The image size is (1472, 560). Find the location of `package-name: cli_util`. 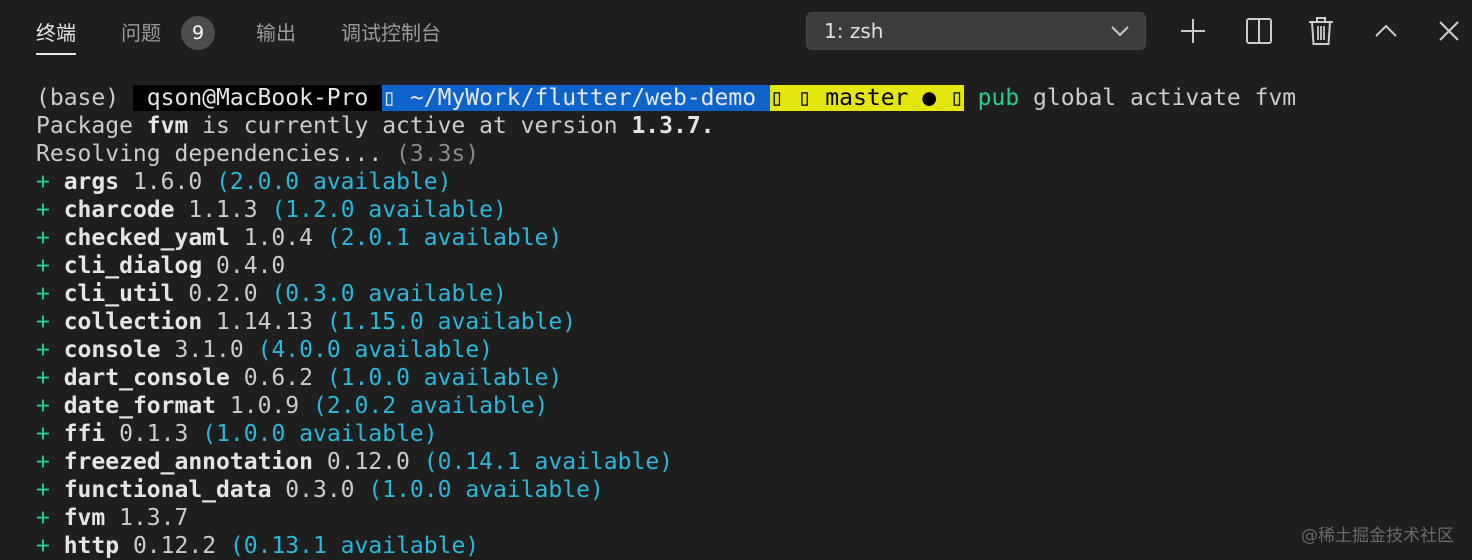

package-name: cli_util is located at coordinates (119, 294).